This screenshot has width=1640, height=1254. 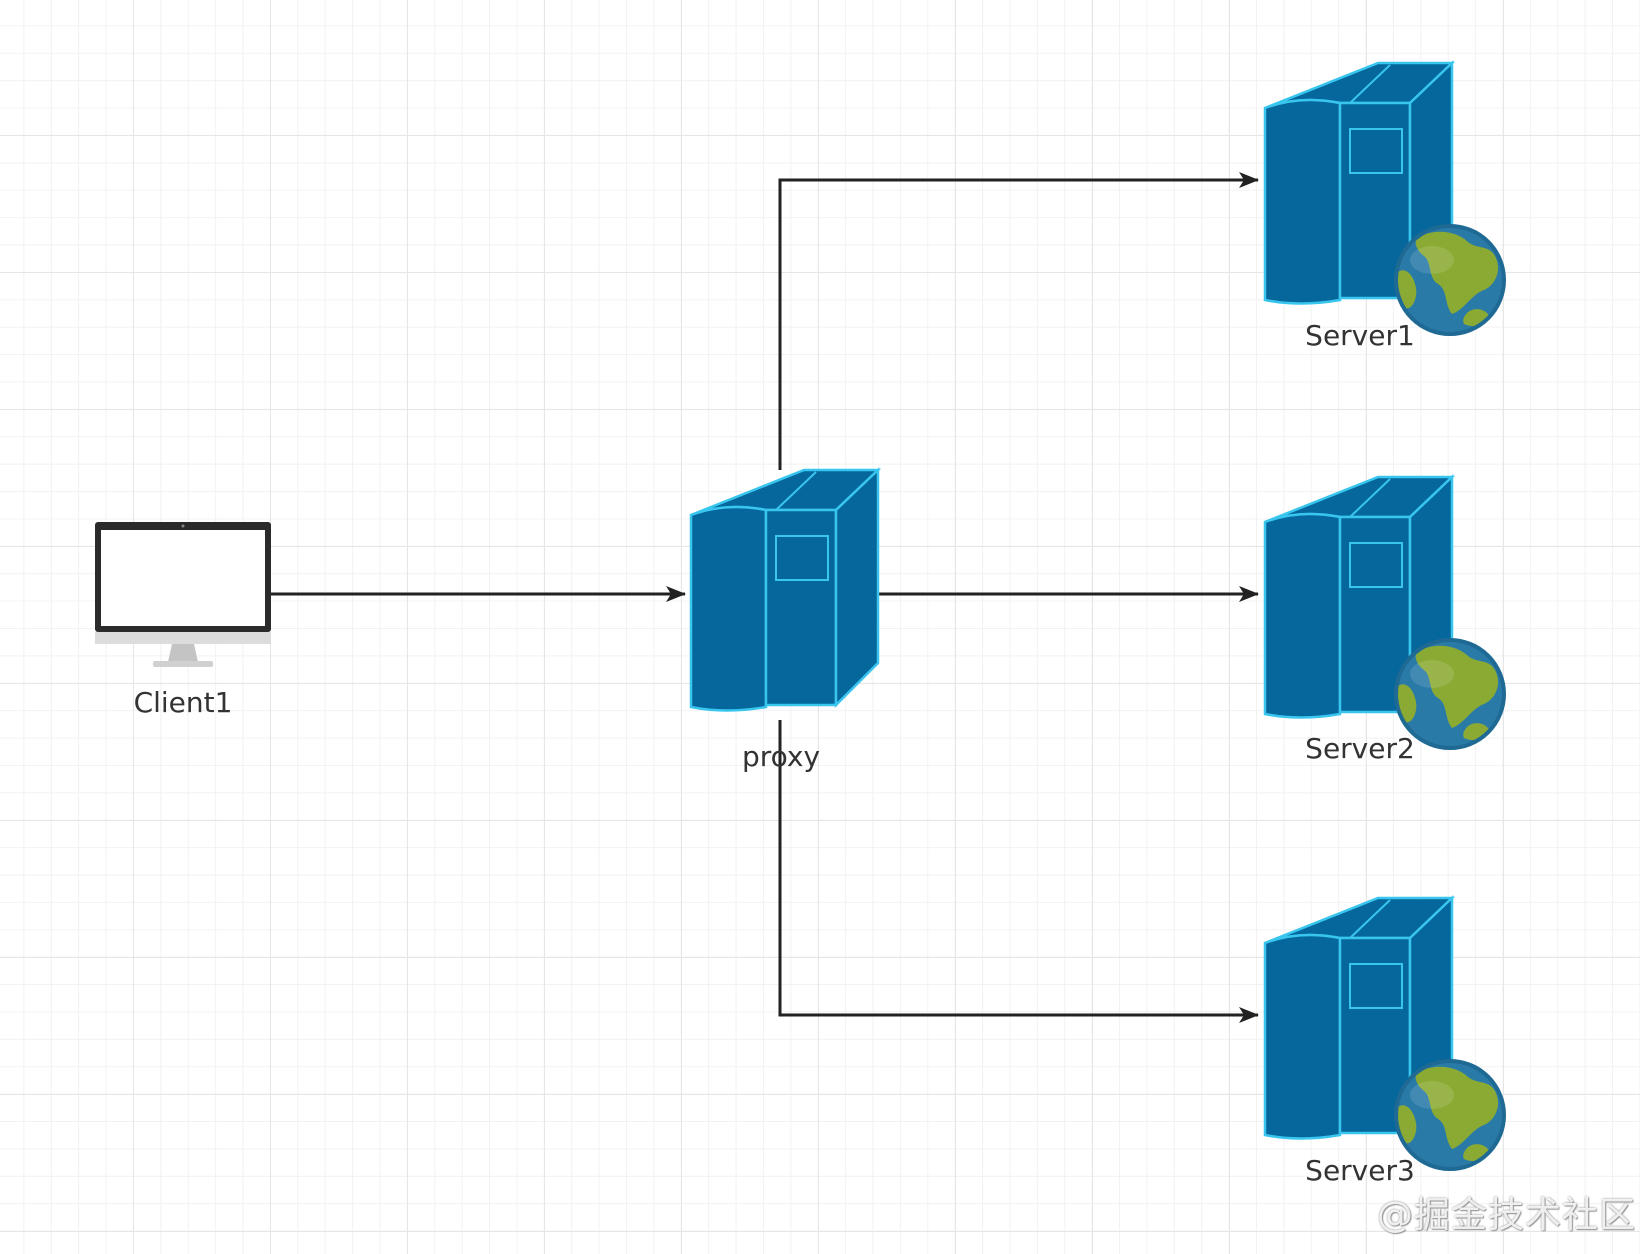 What do you see at coordinates (183, 702) in the screenshot?
I see `client1-label: Client1` at bounding box center [183, 702].